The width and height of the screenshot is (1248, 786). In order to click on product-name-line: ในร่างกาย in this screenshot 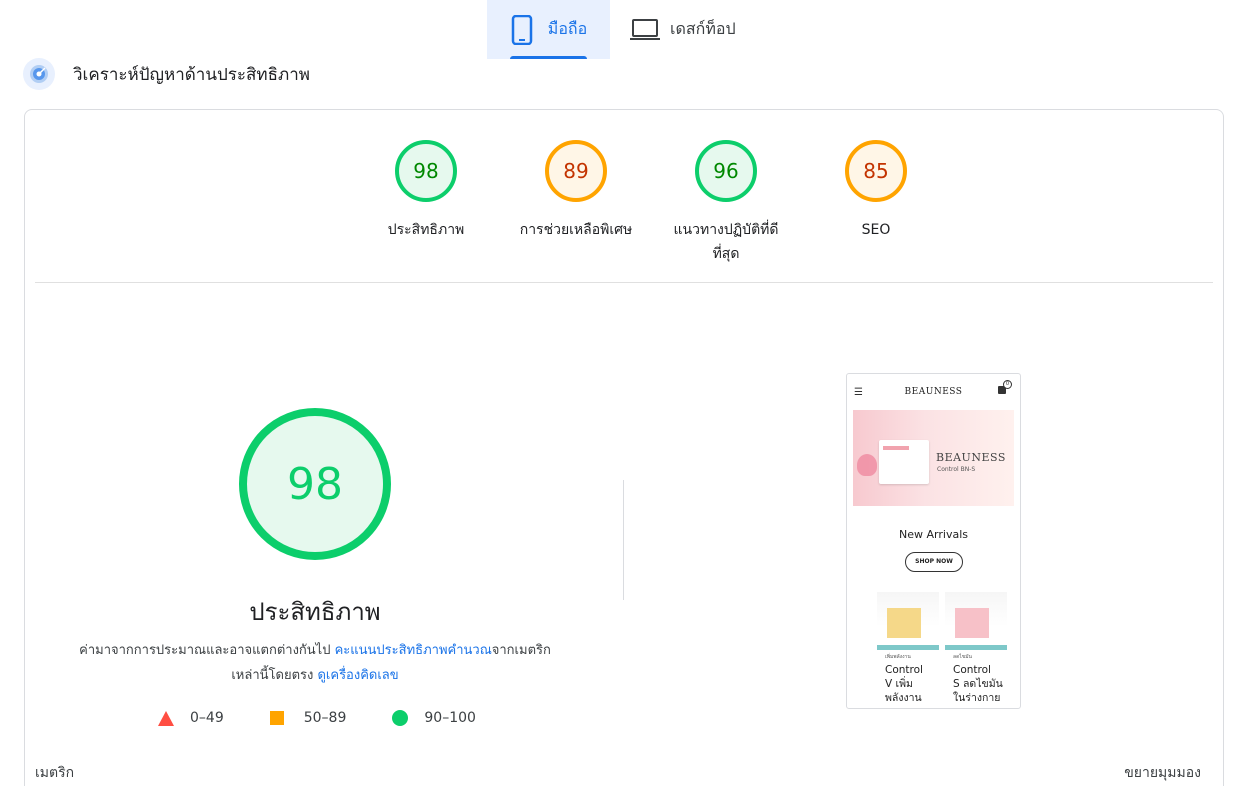, I will do `click(977, 698)`.